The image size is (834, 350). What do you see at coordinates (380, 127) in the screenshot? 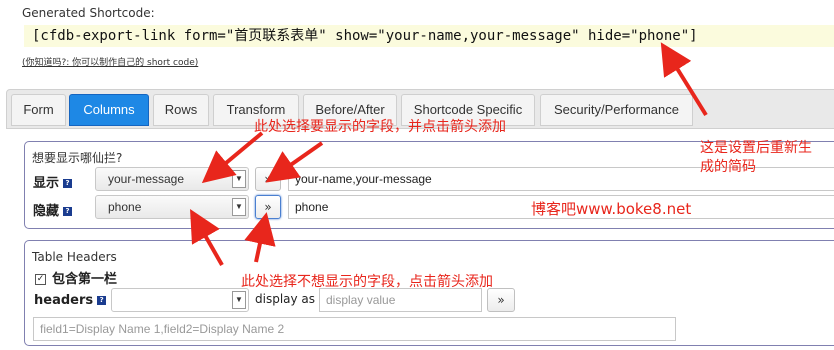
I see `annotation-select-show: 此处选择要显示的字段，并点击箭头添加` at bounding box center [380, 127].